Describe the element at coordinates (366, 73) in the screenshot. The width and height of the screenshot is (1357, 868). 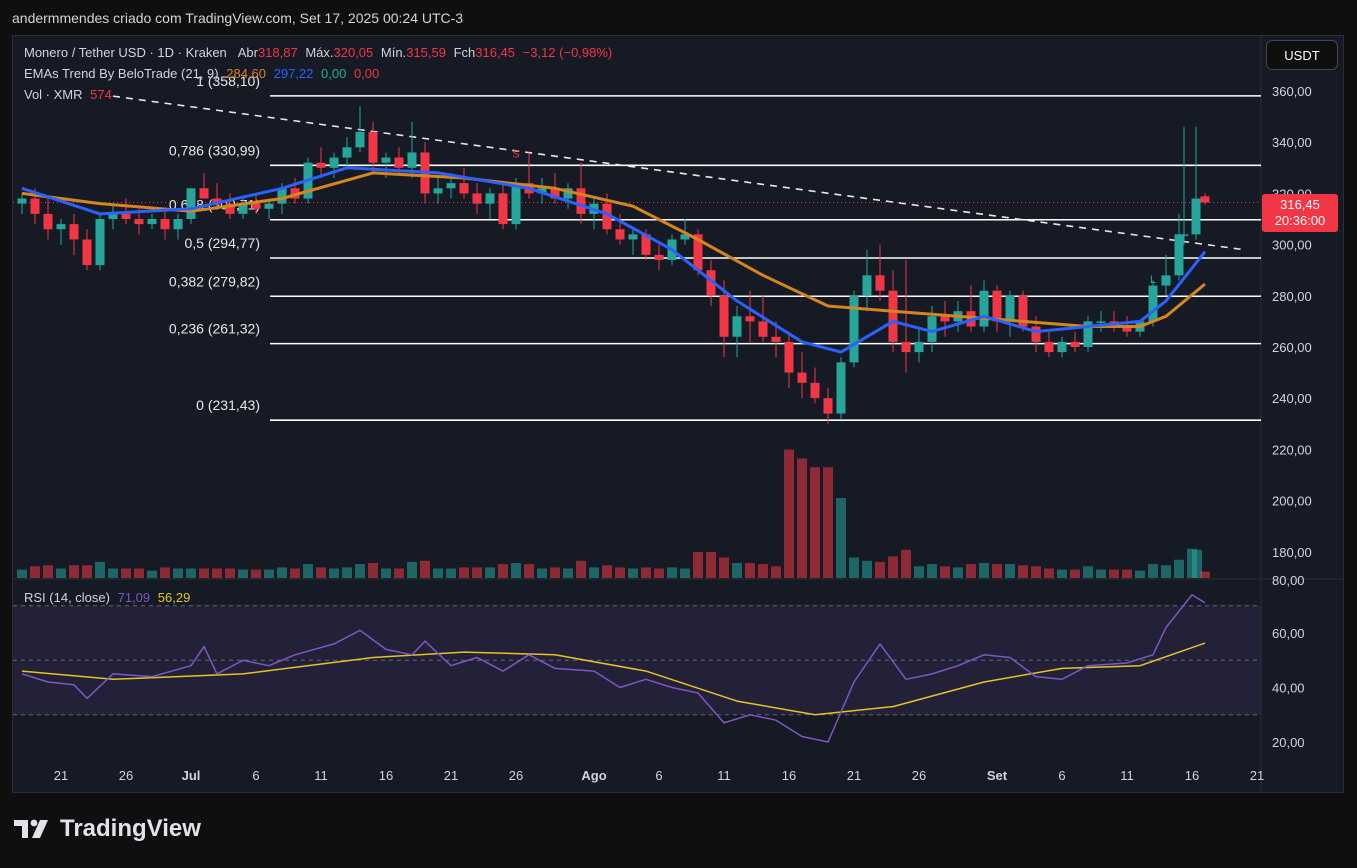
I see `legend-ema-v4: 0,00` at that location.